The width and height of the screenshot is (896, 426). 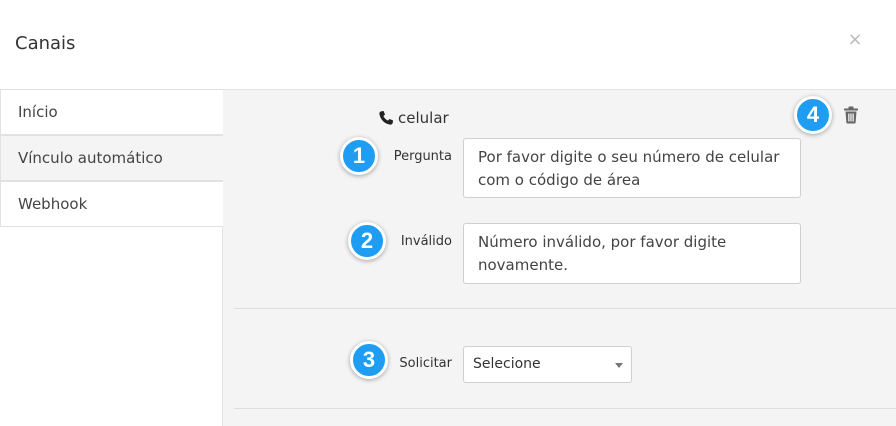 What do you see at coordinates (45, 43) in the screenshot?
I see `modal-title: Canais` at bounding box center [45, 43].